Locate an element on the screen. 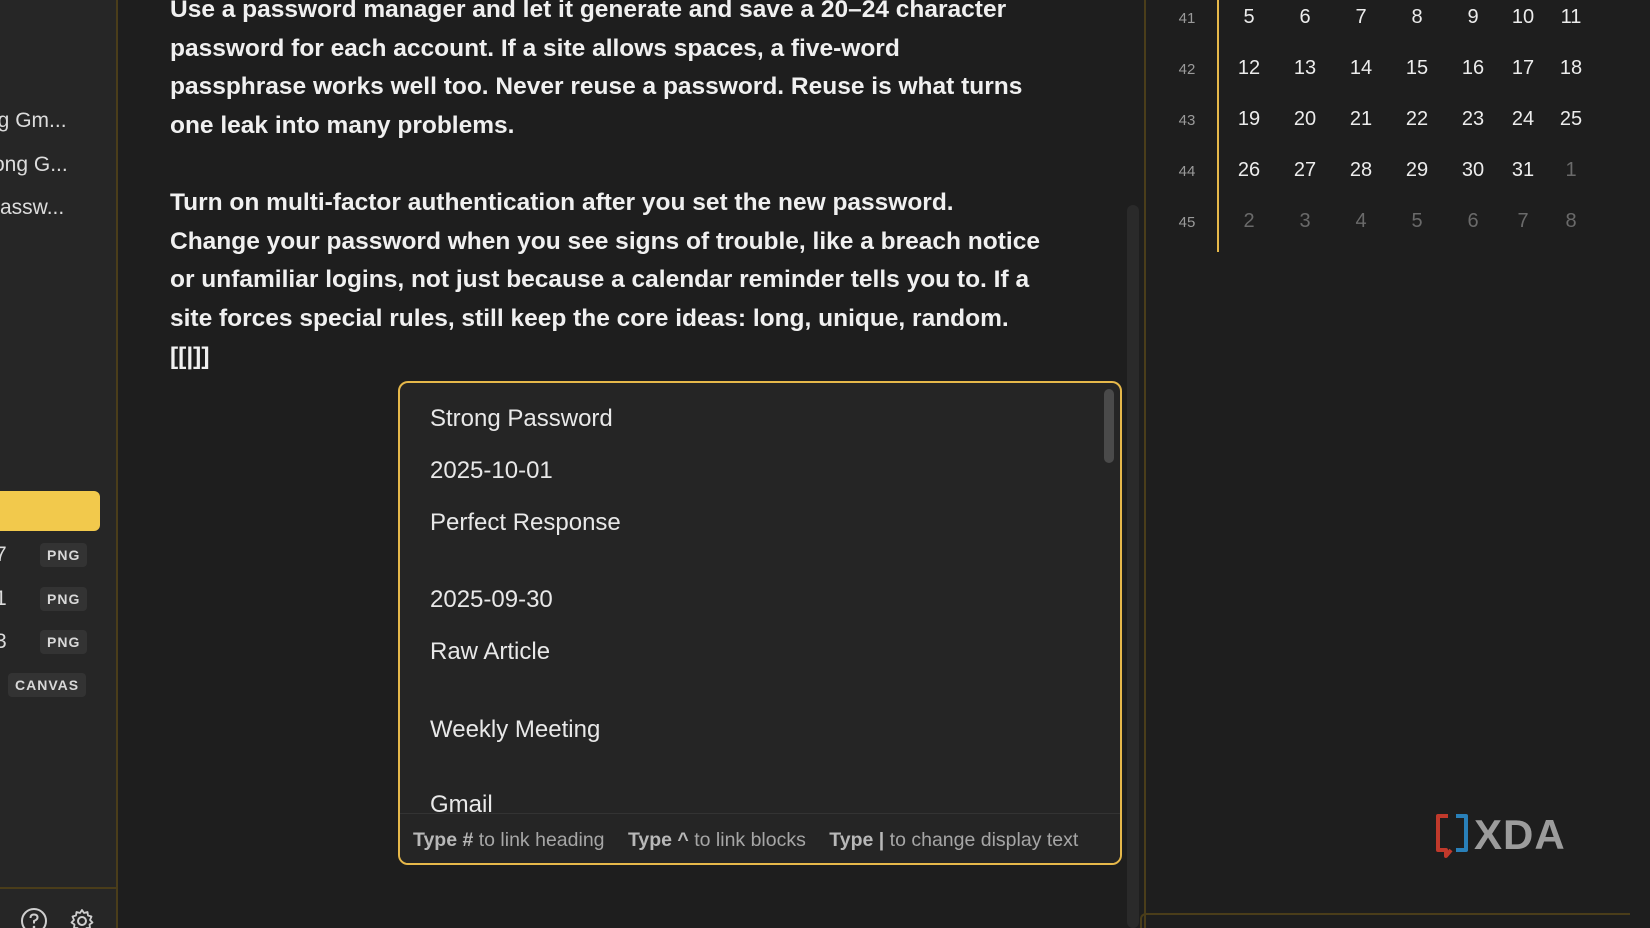 The image size is (1650, 928). suggestion-item: Weekly Meeting is located at coordinates (515, 730).